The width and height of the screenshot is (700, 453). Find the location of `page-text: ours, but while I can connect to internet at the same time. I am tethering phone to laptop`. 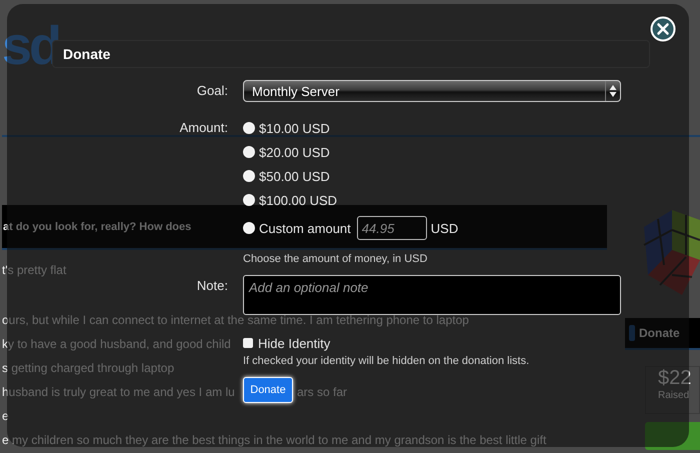

page-text: ours, but while I can connect to internet at the same time. I am tethering phone to laptop is located at coordinates (235, 320).